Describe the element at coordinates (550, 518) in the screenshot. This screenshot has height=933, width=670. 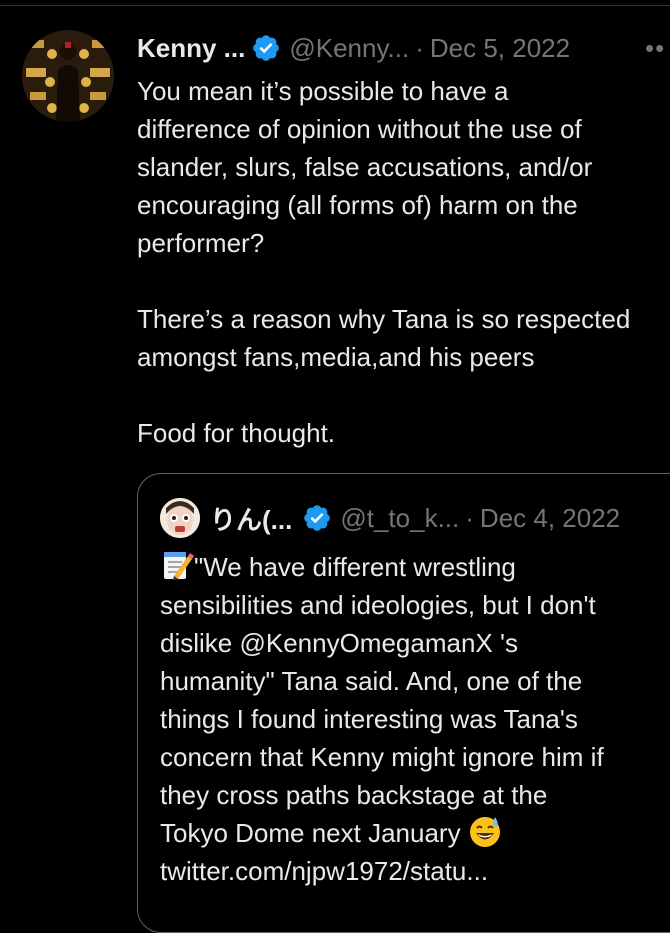
I see `quote-date: Dec 4, 2022` at that location.